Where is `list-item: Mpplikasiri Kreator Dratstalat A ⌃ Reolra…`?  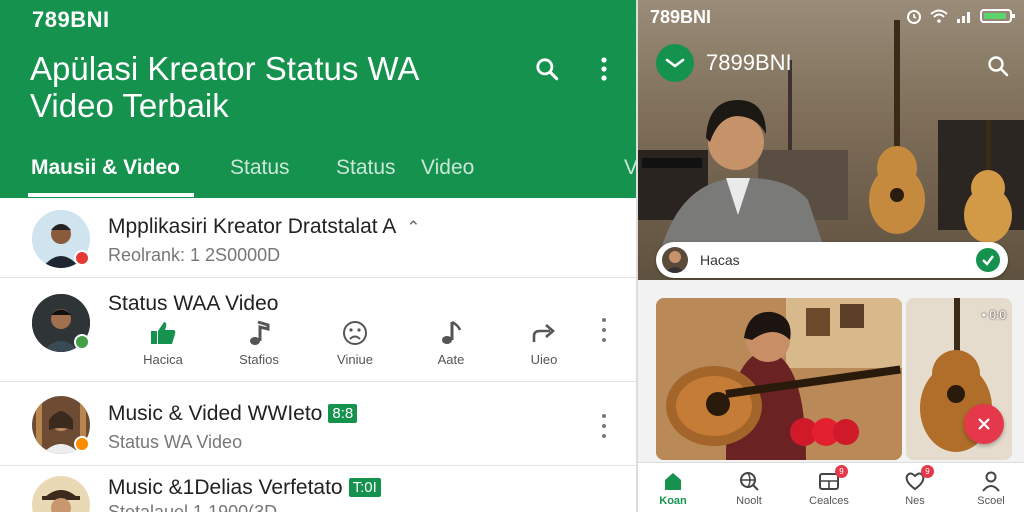 list-item: Mpplikasiri Kreator Dratstalat A ⌃ Reolra… is located at coordinates (318, 238).